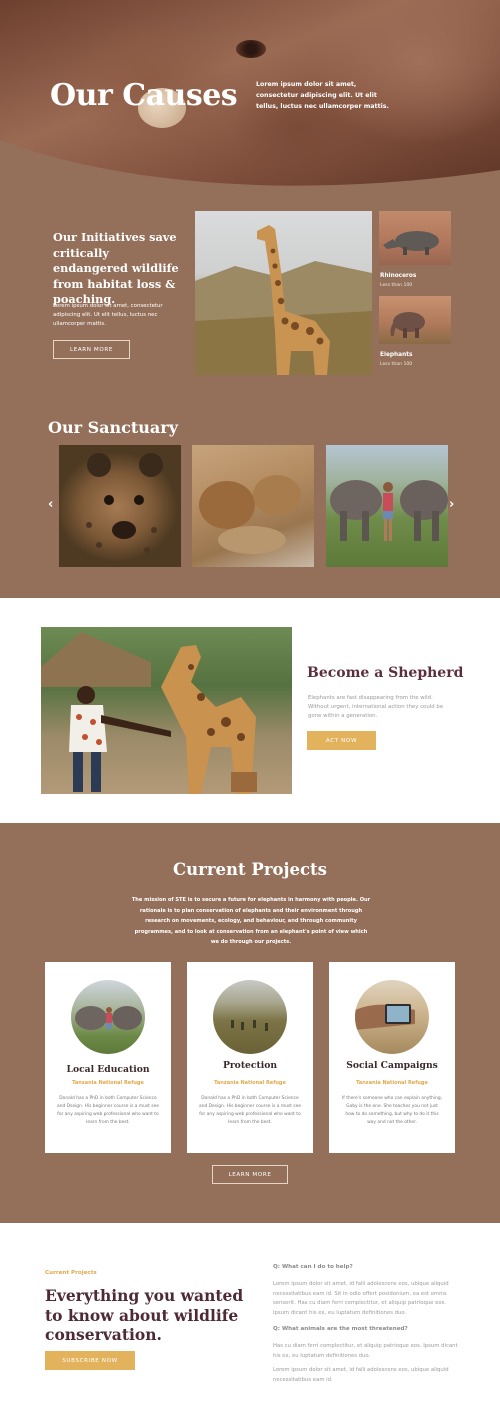 This screenshot has height=1423, width=500. What do you see at coordinates (91, 349) in the screenshot?
I see `initiatives-learn-more-button: LEARN MORE` at bounding box center [91, 349].